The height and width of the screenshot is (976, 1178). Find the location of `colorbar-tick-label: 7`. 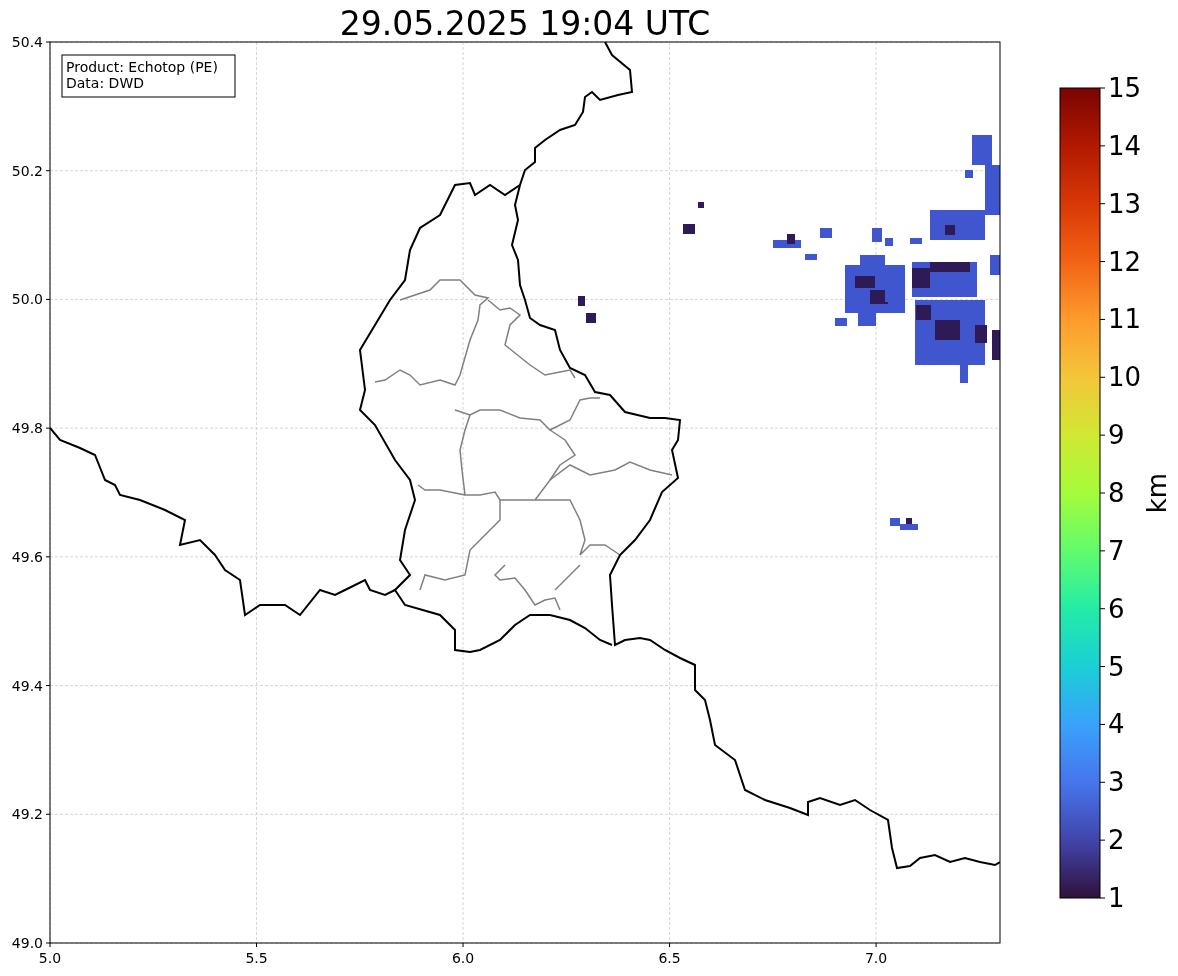

colorbar-tick-label: 7 is located at coordinates (1116, 550).